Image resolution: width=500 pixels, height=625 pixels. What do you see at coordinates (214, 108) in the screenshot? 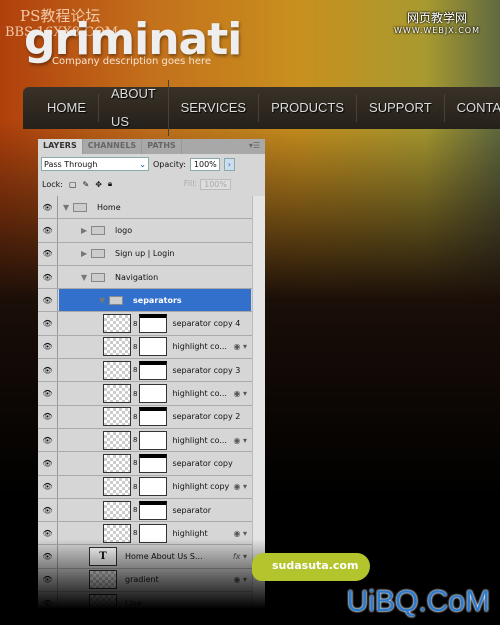
I see `nav-services: SERVICES` at bounding box center [214, 108].